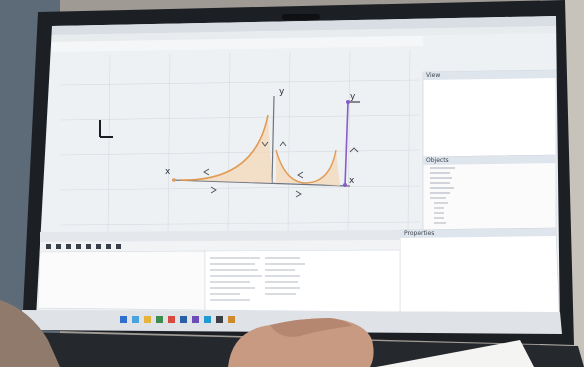 This screenshot has width=584, height=367. What do you see at coordinates (419, 233) in the screenshot?
I see `right-bottom-title: Properties` at bounding box center [419, 233].